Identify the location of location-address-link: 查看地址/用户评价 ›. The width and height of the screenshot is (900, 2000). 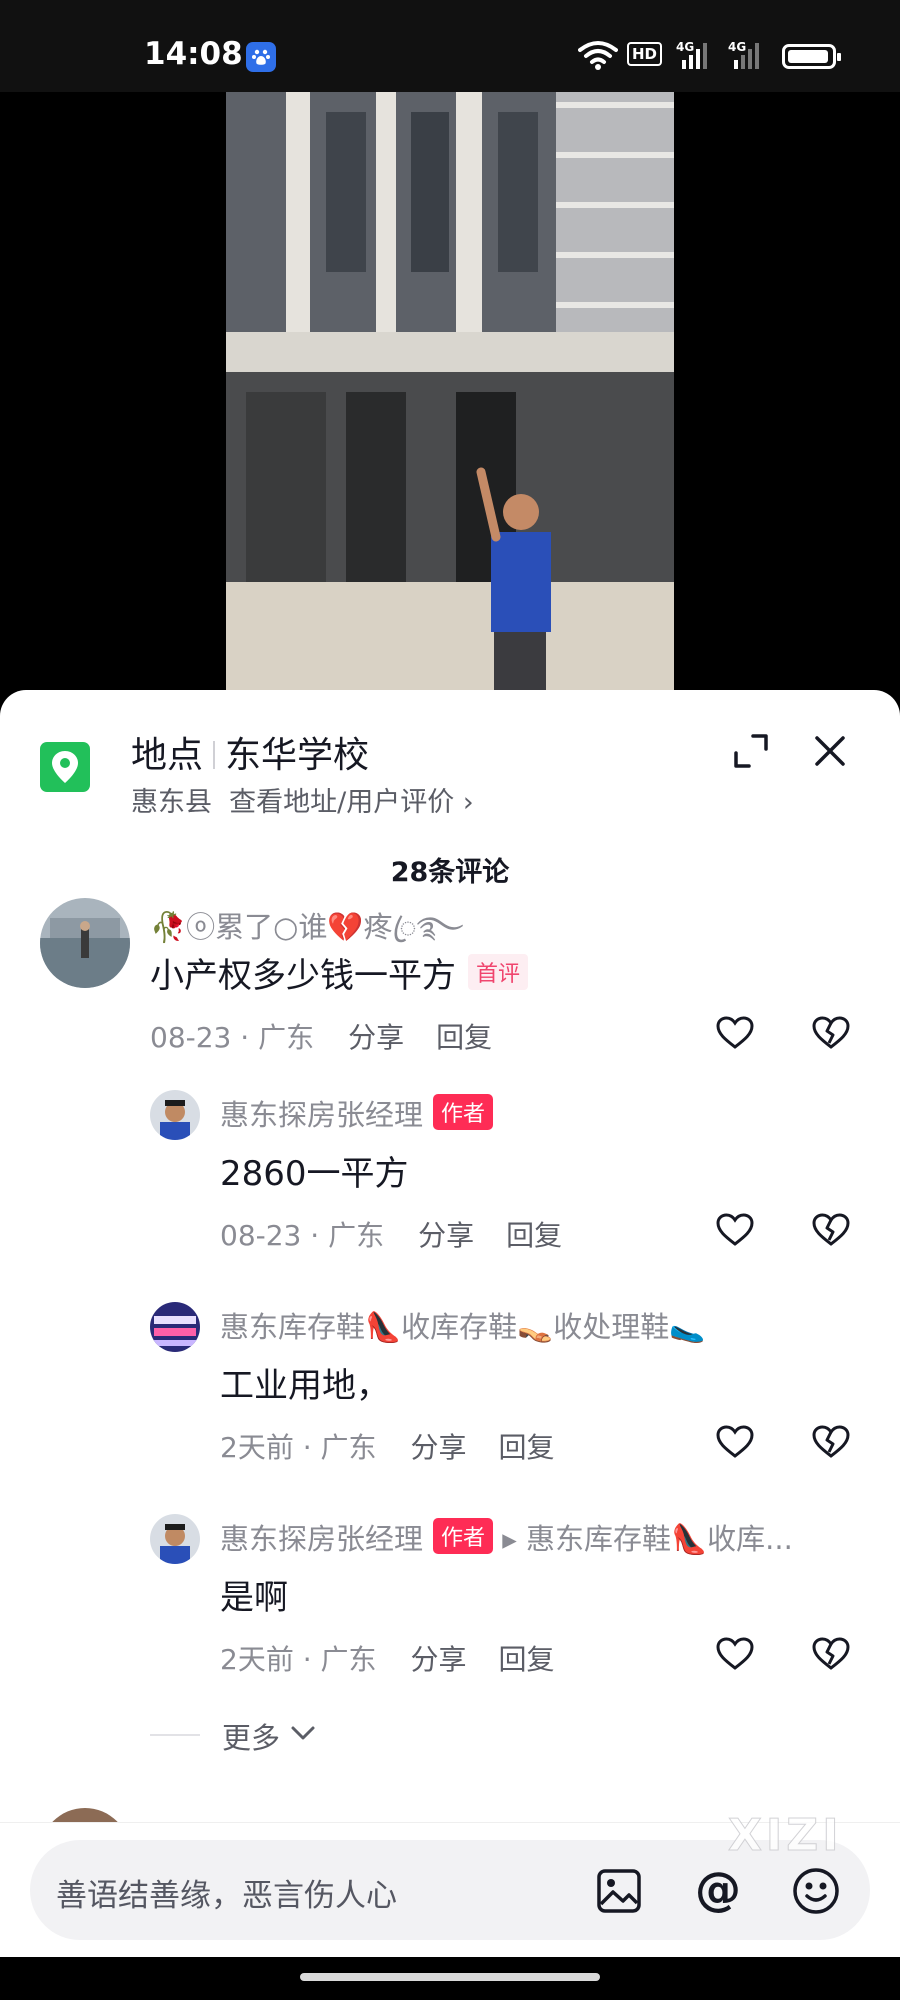
(351, 802).